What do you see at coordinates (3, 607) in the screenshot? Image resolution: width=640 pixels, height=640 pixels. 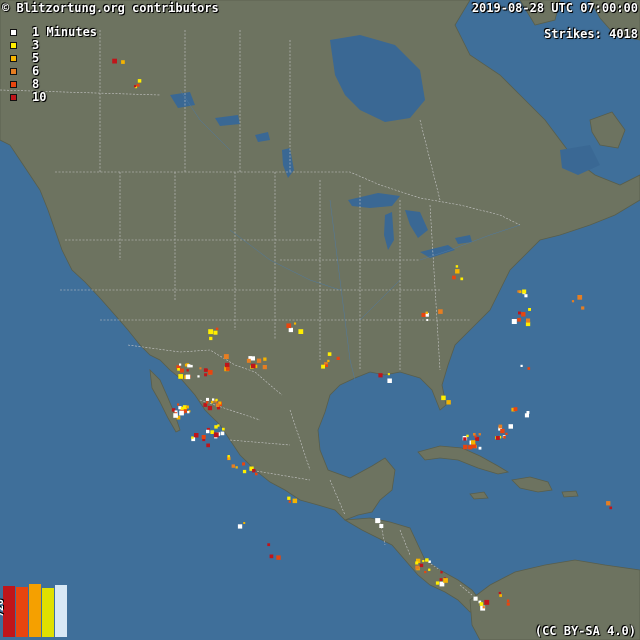 I see `histogram-label: 720` at bounding box center [3, 607].